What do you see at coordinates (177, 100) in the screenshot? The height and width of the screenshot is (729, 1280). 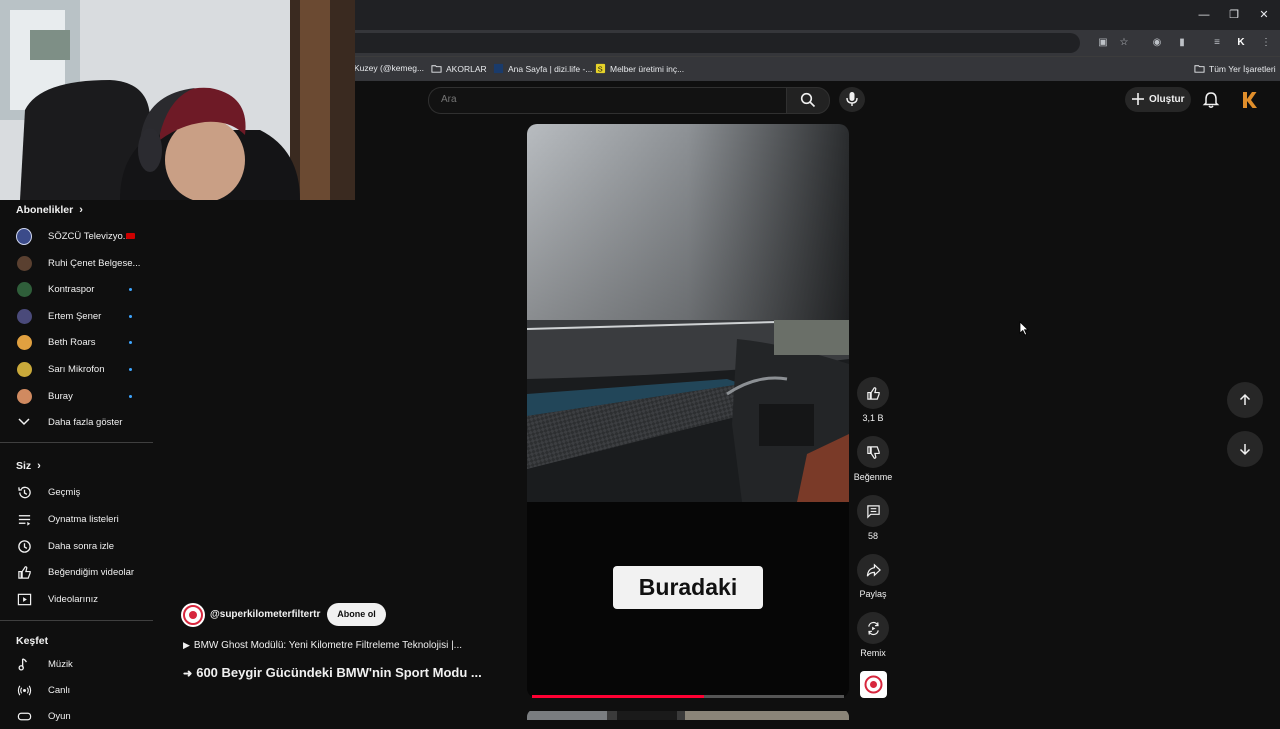 I see `webcam-overlay` at bounding box center [177, 100].